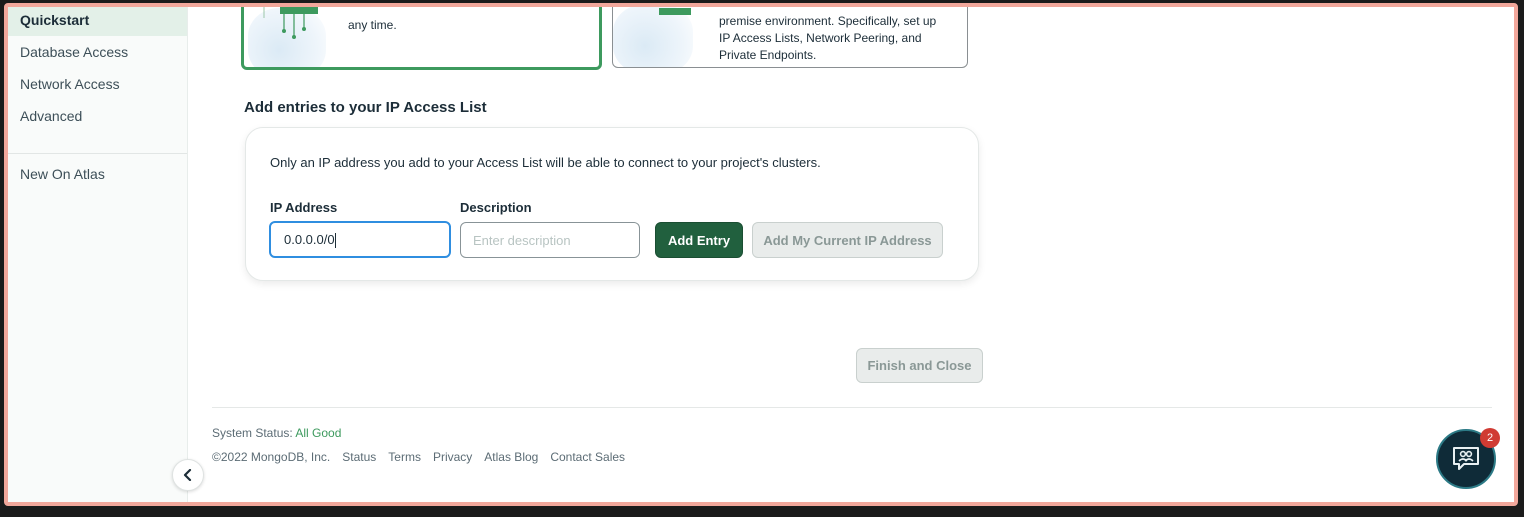 The height and width of the screenshot is (517, 1524). What do you see at coordinates (699, 240) in the screenshot?
I see `add-entry-button: Add Entry` at bounding box center [699, 240].